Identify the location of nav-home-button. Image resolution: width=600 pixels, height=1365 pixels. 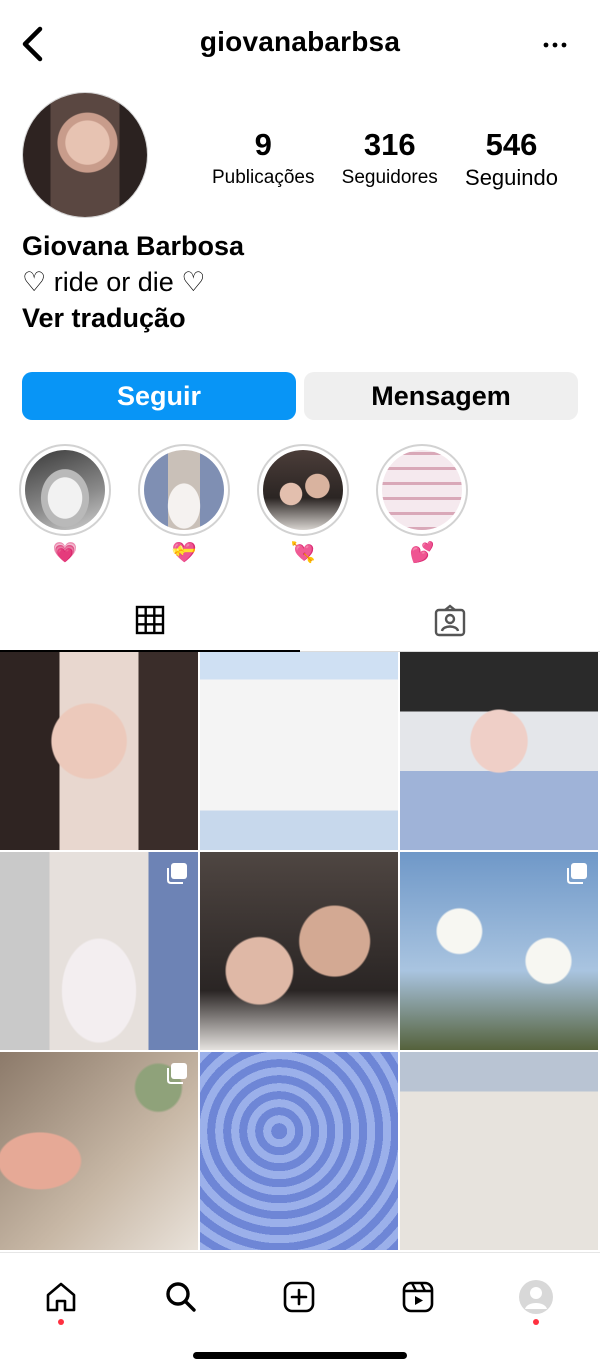
(61, 1297).